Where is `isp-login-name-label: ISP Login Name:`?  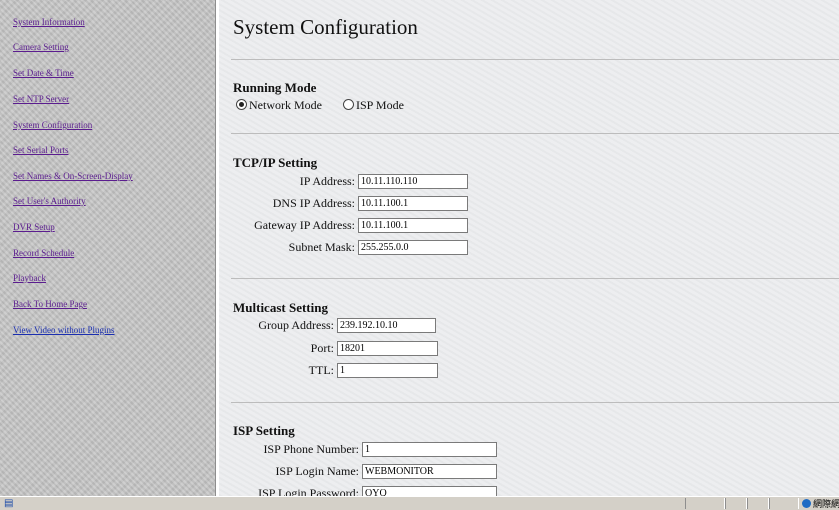
isp-login-name-label: ISP Login Name: is located at coordinates (317, 471).